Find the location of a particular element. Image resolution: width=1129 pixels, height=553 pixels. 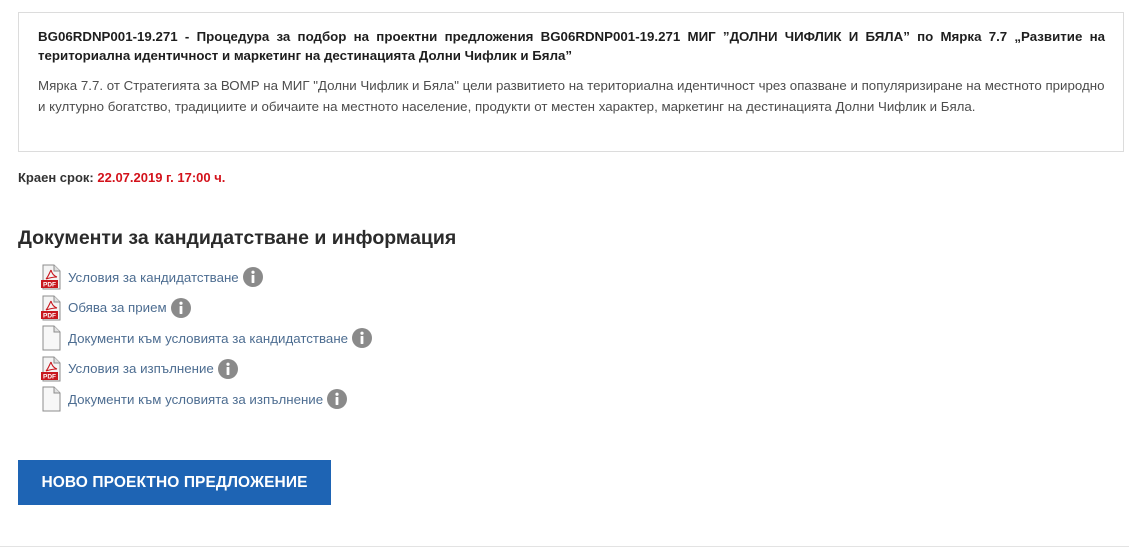

document-link-execution-conditions: Условия за изпълнение is located at coordinates (141, 368).